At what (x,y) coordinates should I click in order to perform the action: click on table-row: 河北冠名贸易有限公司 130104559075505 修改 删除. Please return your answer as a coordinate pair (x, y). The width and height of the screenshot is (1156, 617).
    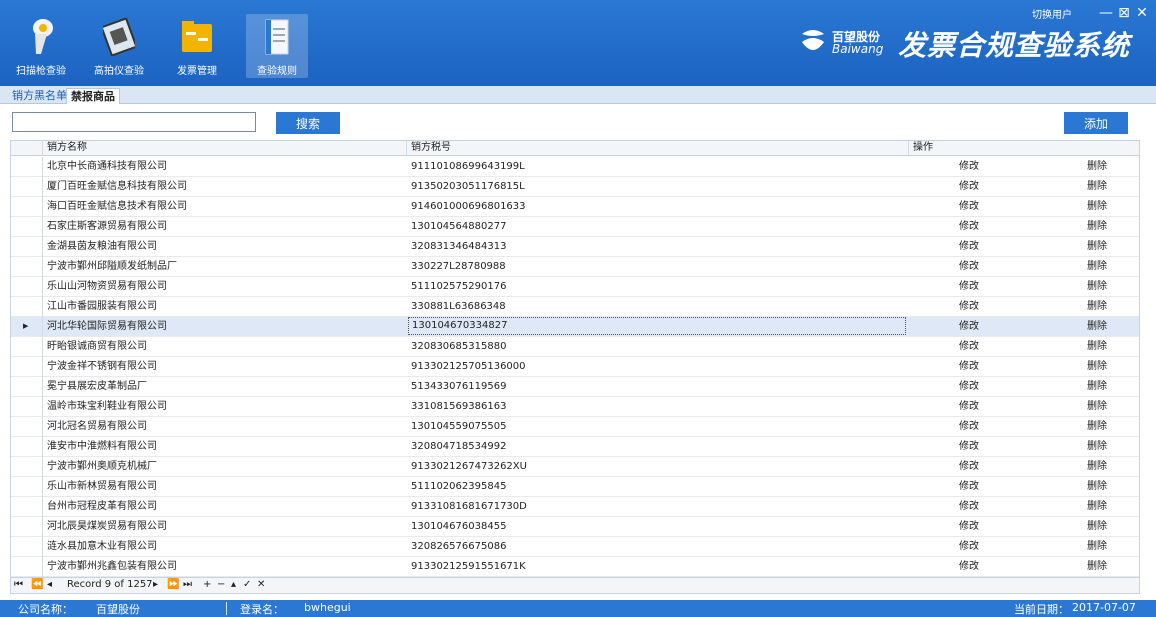
    Looking at the image, I should click on (575, 427).